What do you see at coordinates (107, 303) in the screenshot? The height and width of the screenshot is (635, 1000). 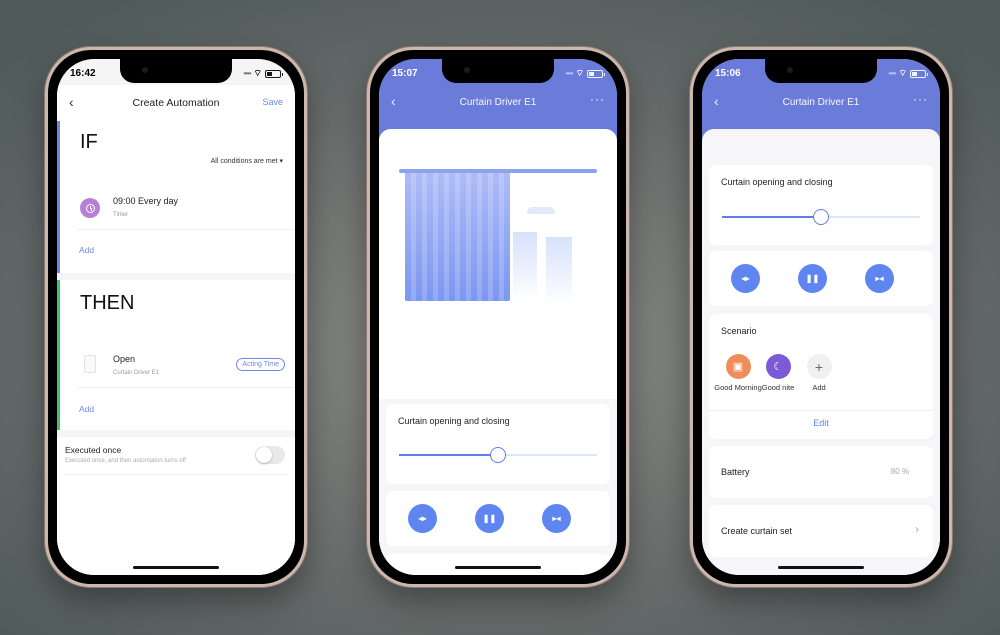 I see `then-heading: THEN` at bounding box center [107, 303].